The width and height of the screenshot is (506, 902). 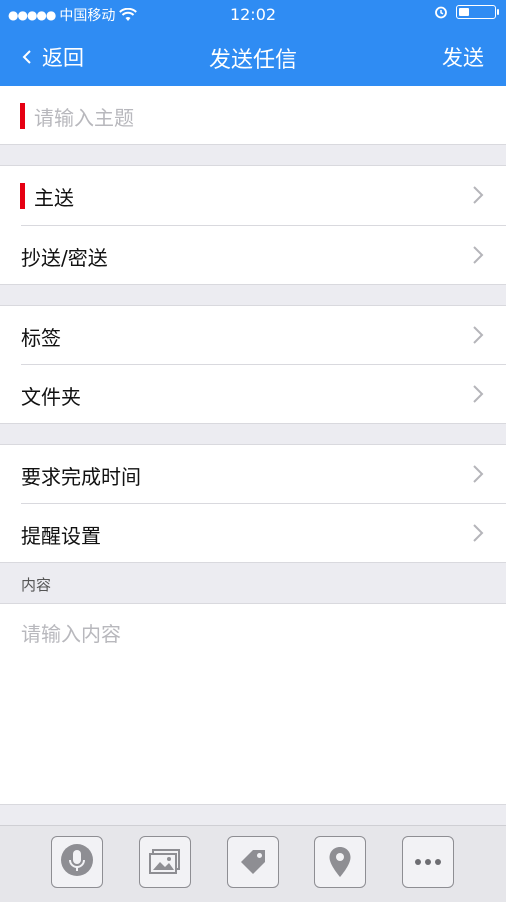 I want to click on image-button, so click(x=165, y=862).